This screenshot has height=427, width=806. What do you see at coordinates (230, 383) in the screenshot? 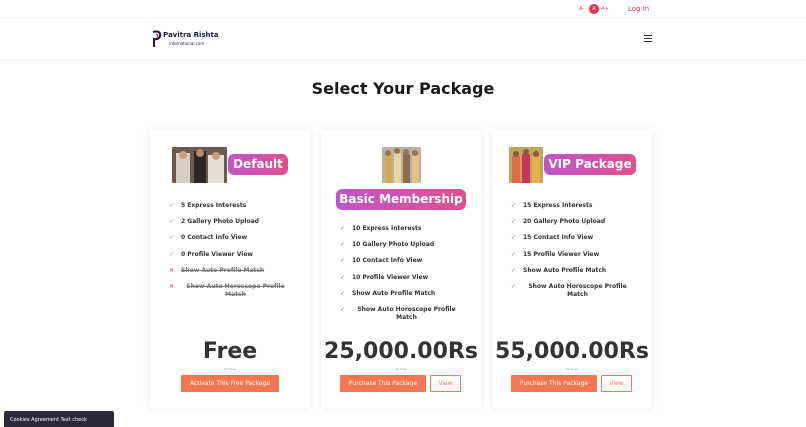
I see `activate-free-package-button: Activate This Free Package` at bounding box center [230, 383].